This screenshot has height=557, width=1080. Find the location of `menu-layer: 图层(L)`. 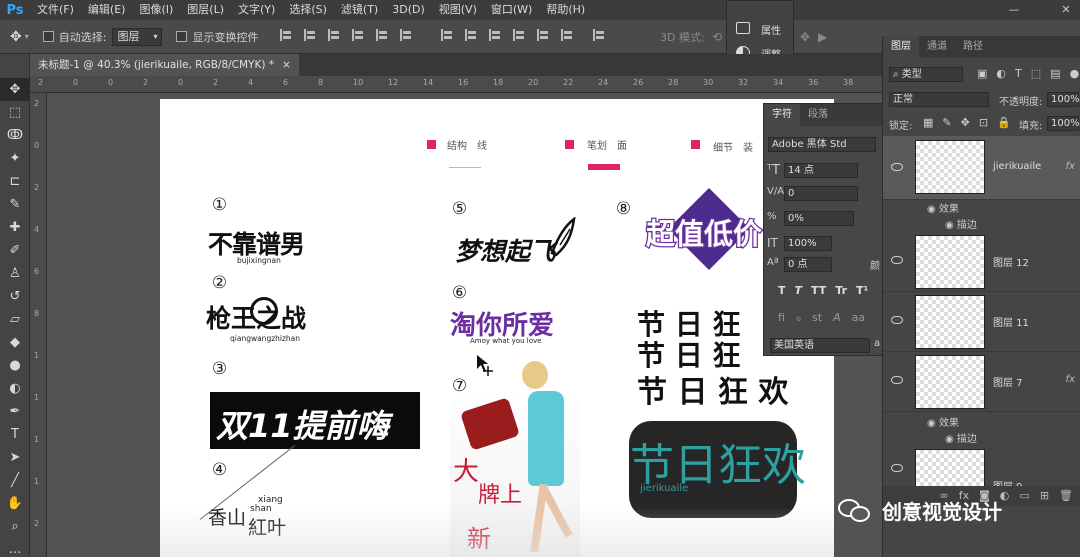

menu-layer: 图层(L) is located at coordinates (205, 10).